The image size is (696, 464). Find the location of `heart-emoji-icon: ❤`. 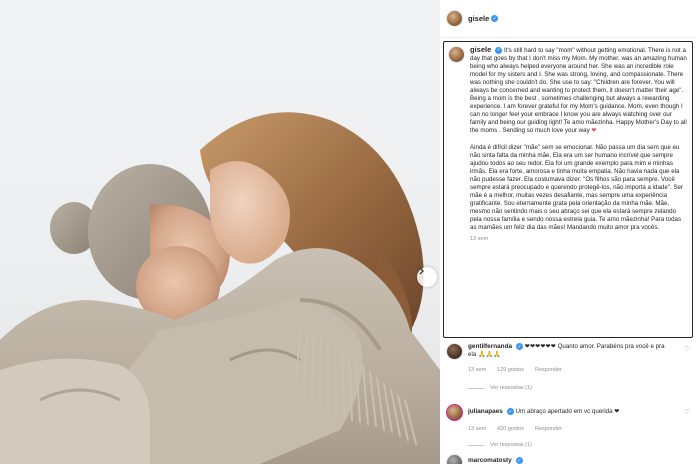

heart-emoji-icon: ❤ is located at coordinates (594, 131).